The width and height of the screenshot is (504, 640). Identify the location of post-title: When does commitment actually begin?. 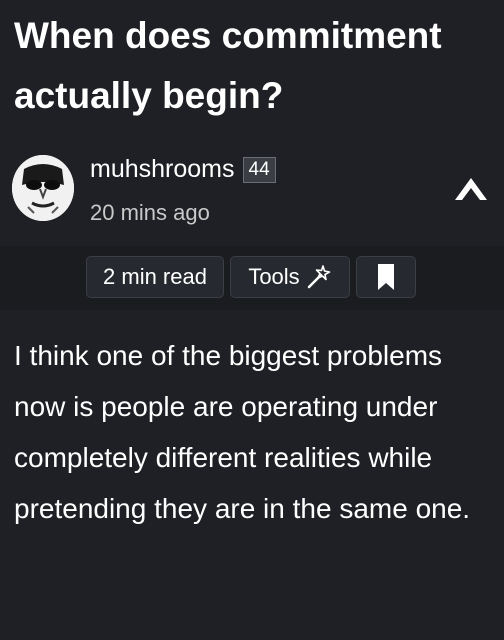
(228, 65).